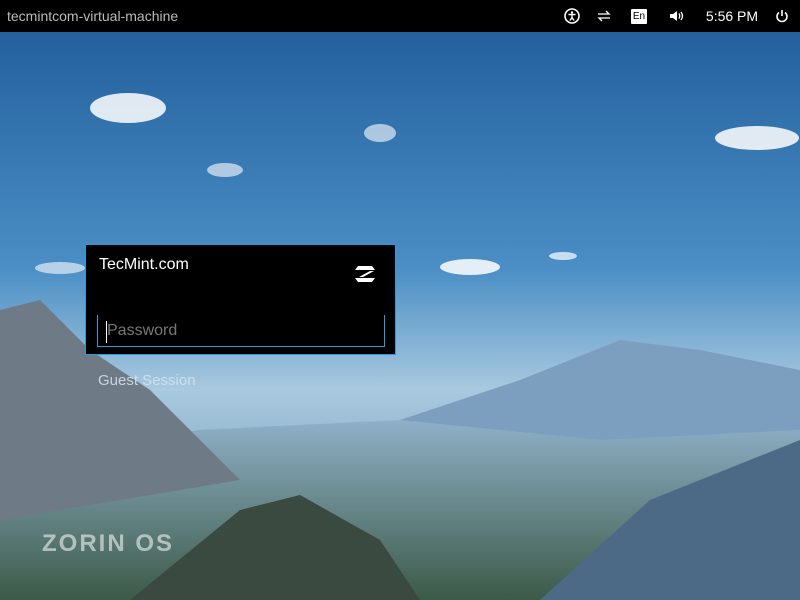  Describe the element at coordinates (732, 16) in the screenshot. I see `clock: 5:56 PM` at that location.